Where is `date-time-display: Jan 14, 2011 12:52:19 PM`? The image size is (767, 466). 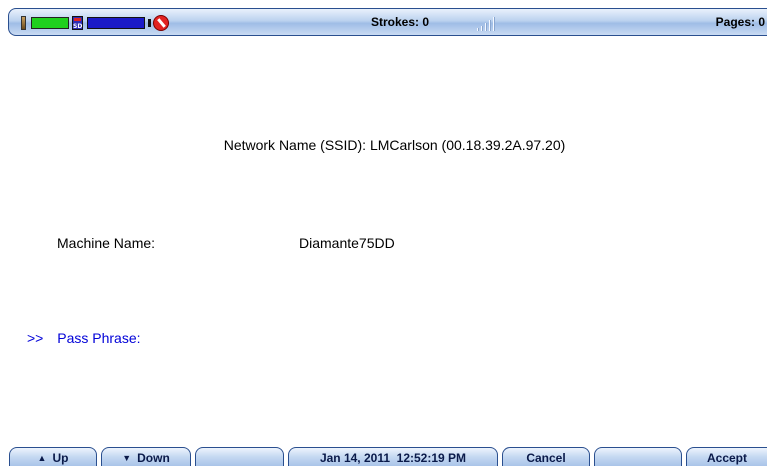
date-time-display: Jan 14, 2011 12:52:19 PM is located at coordinates (393, 456).